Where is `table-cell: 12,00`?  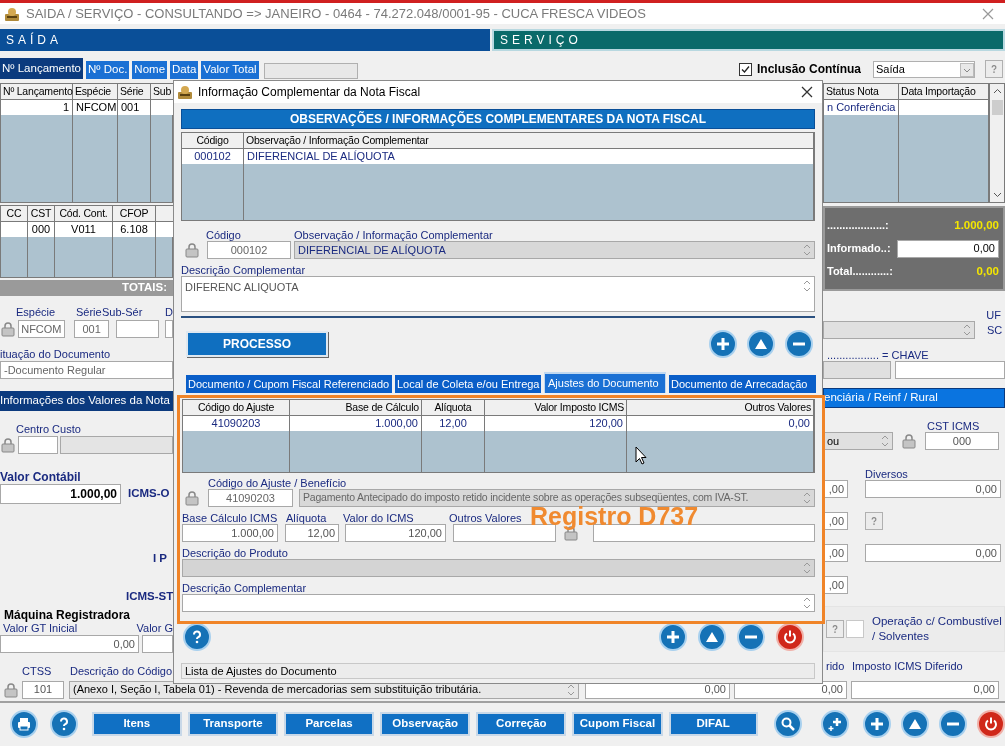 table-cell: 12,00 is located at coordinates (453, 423).